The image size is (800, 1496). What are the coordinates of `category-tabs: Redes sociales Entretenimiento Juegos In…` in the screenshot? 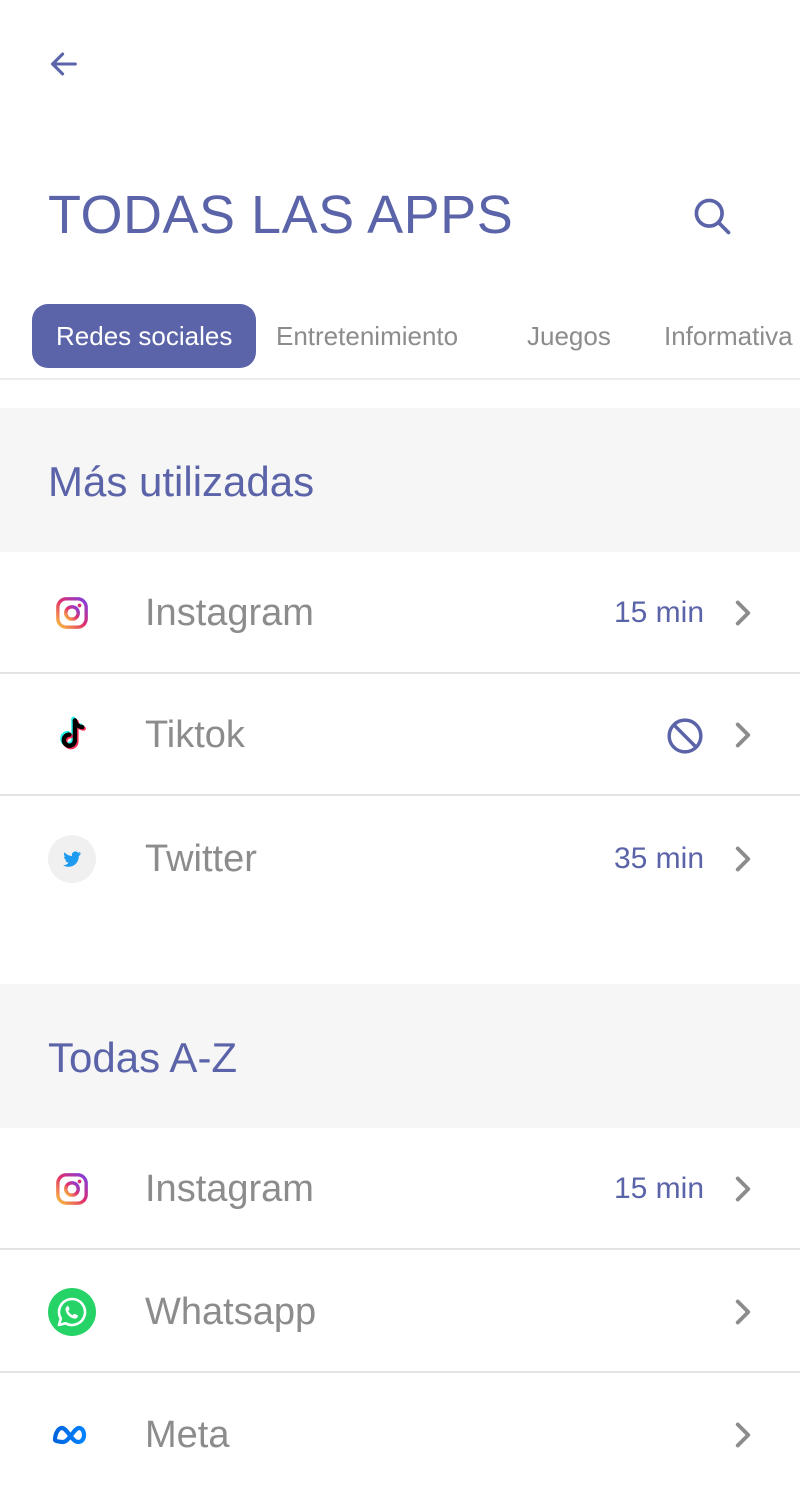 It's located at (400, 336).